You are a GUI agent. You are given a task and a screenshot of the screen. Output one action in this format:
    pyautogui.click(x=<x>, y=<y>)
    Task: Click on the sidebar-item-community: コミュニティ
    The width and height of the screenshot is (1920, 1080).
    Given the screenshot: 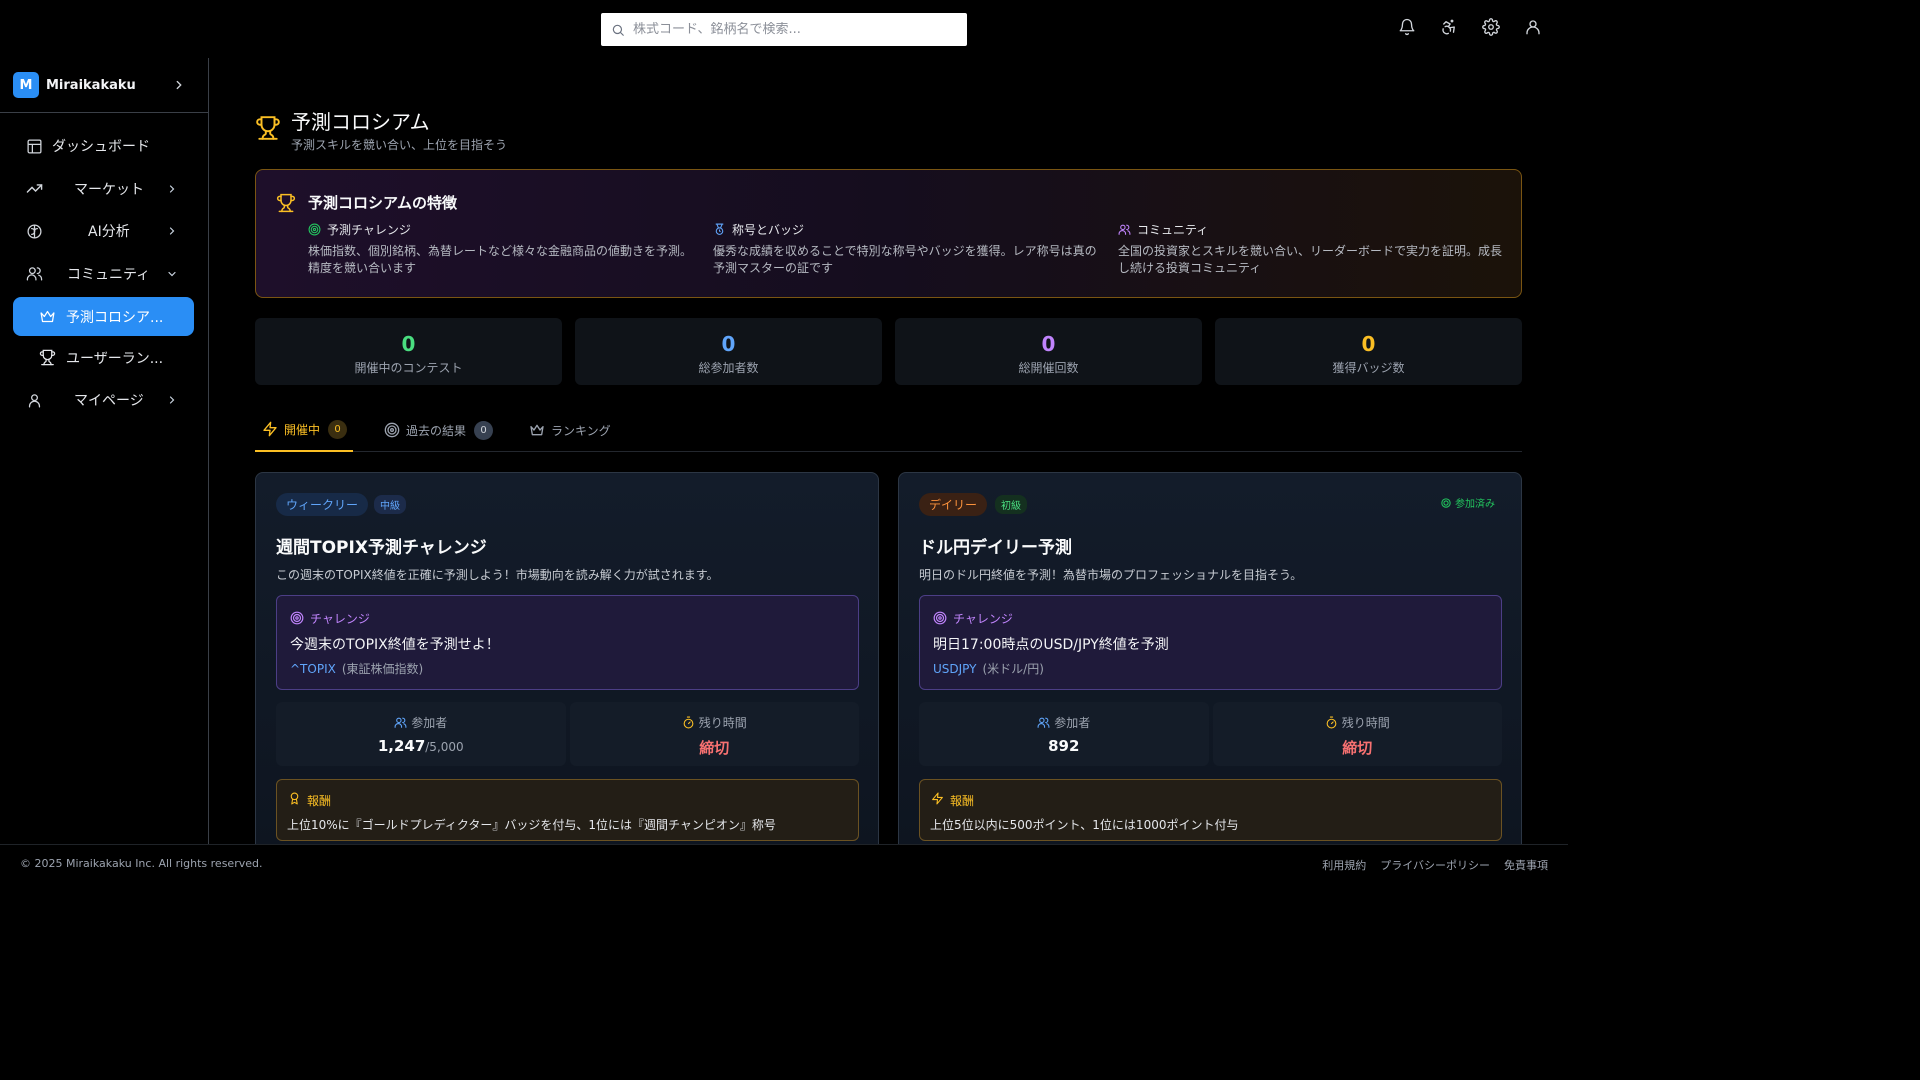 What is the action you would take?
    pyautogui.click(x=104, y=274)
    